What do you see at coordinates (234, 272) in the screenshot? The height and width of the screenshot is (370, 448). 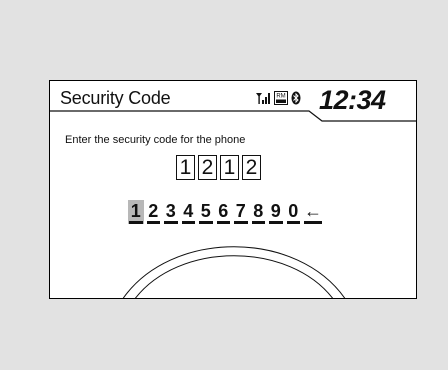 I see `dial-arc-decoration` at bounding box center [234, 272].